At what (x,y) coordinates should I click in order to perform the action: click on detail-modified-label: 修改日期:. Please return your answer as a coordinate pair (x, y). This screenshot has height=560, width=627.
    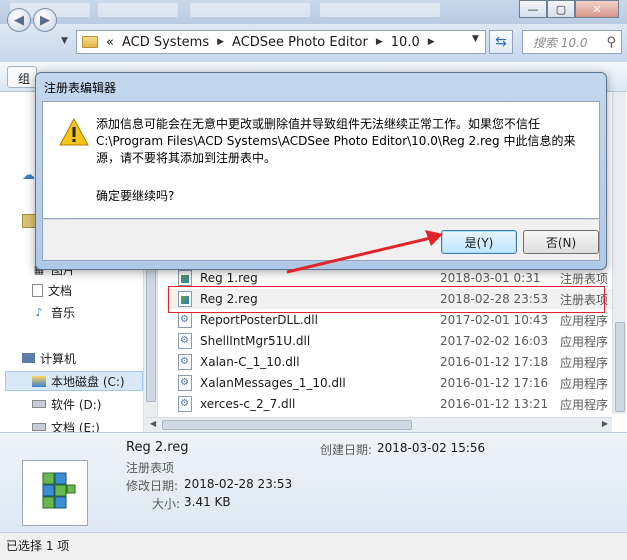
    Looking at the image, I should click on (152, 486).